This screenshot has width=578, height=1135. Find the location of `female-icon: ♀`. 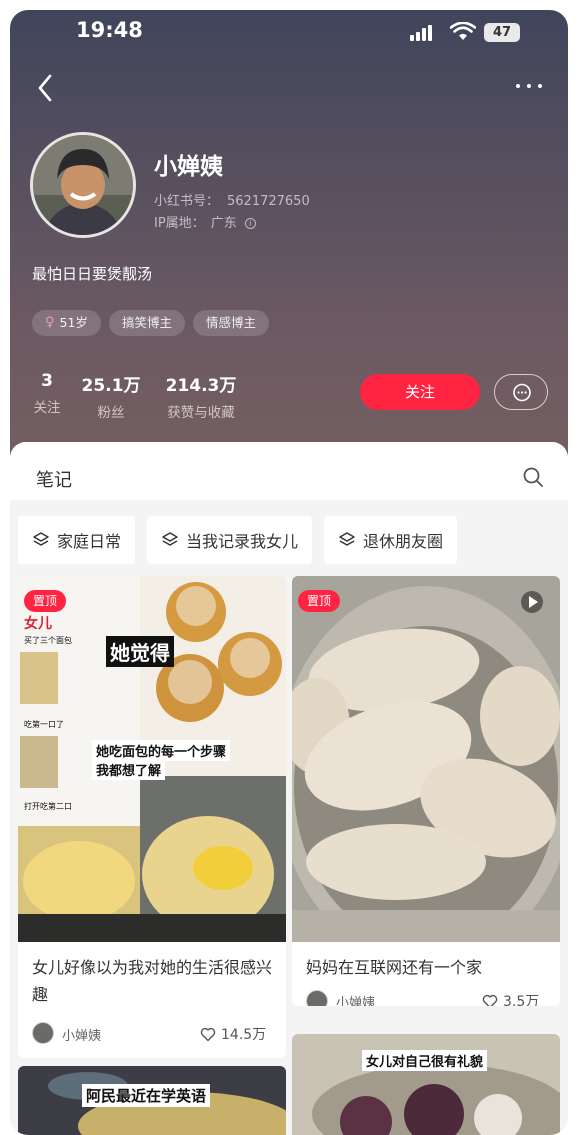

female-icon: ♀ is located at coordinates (50, 322).